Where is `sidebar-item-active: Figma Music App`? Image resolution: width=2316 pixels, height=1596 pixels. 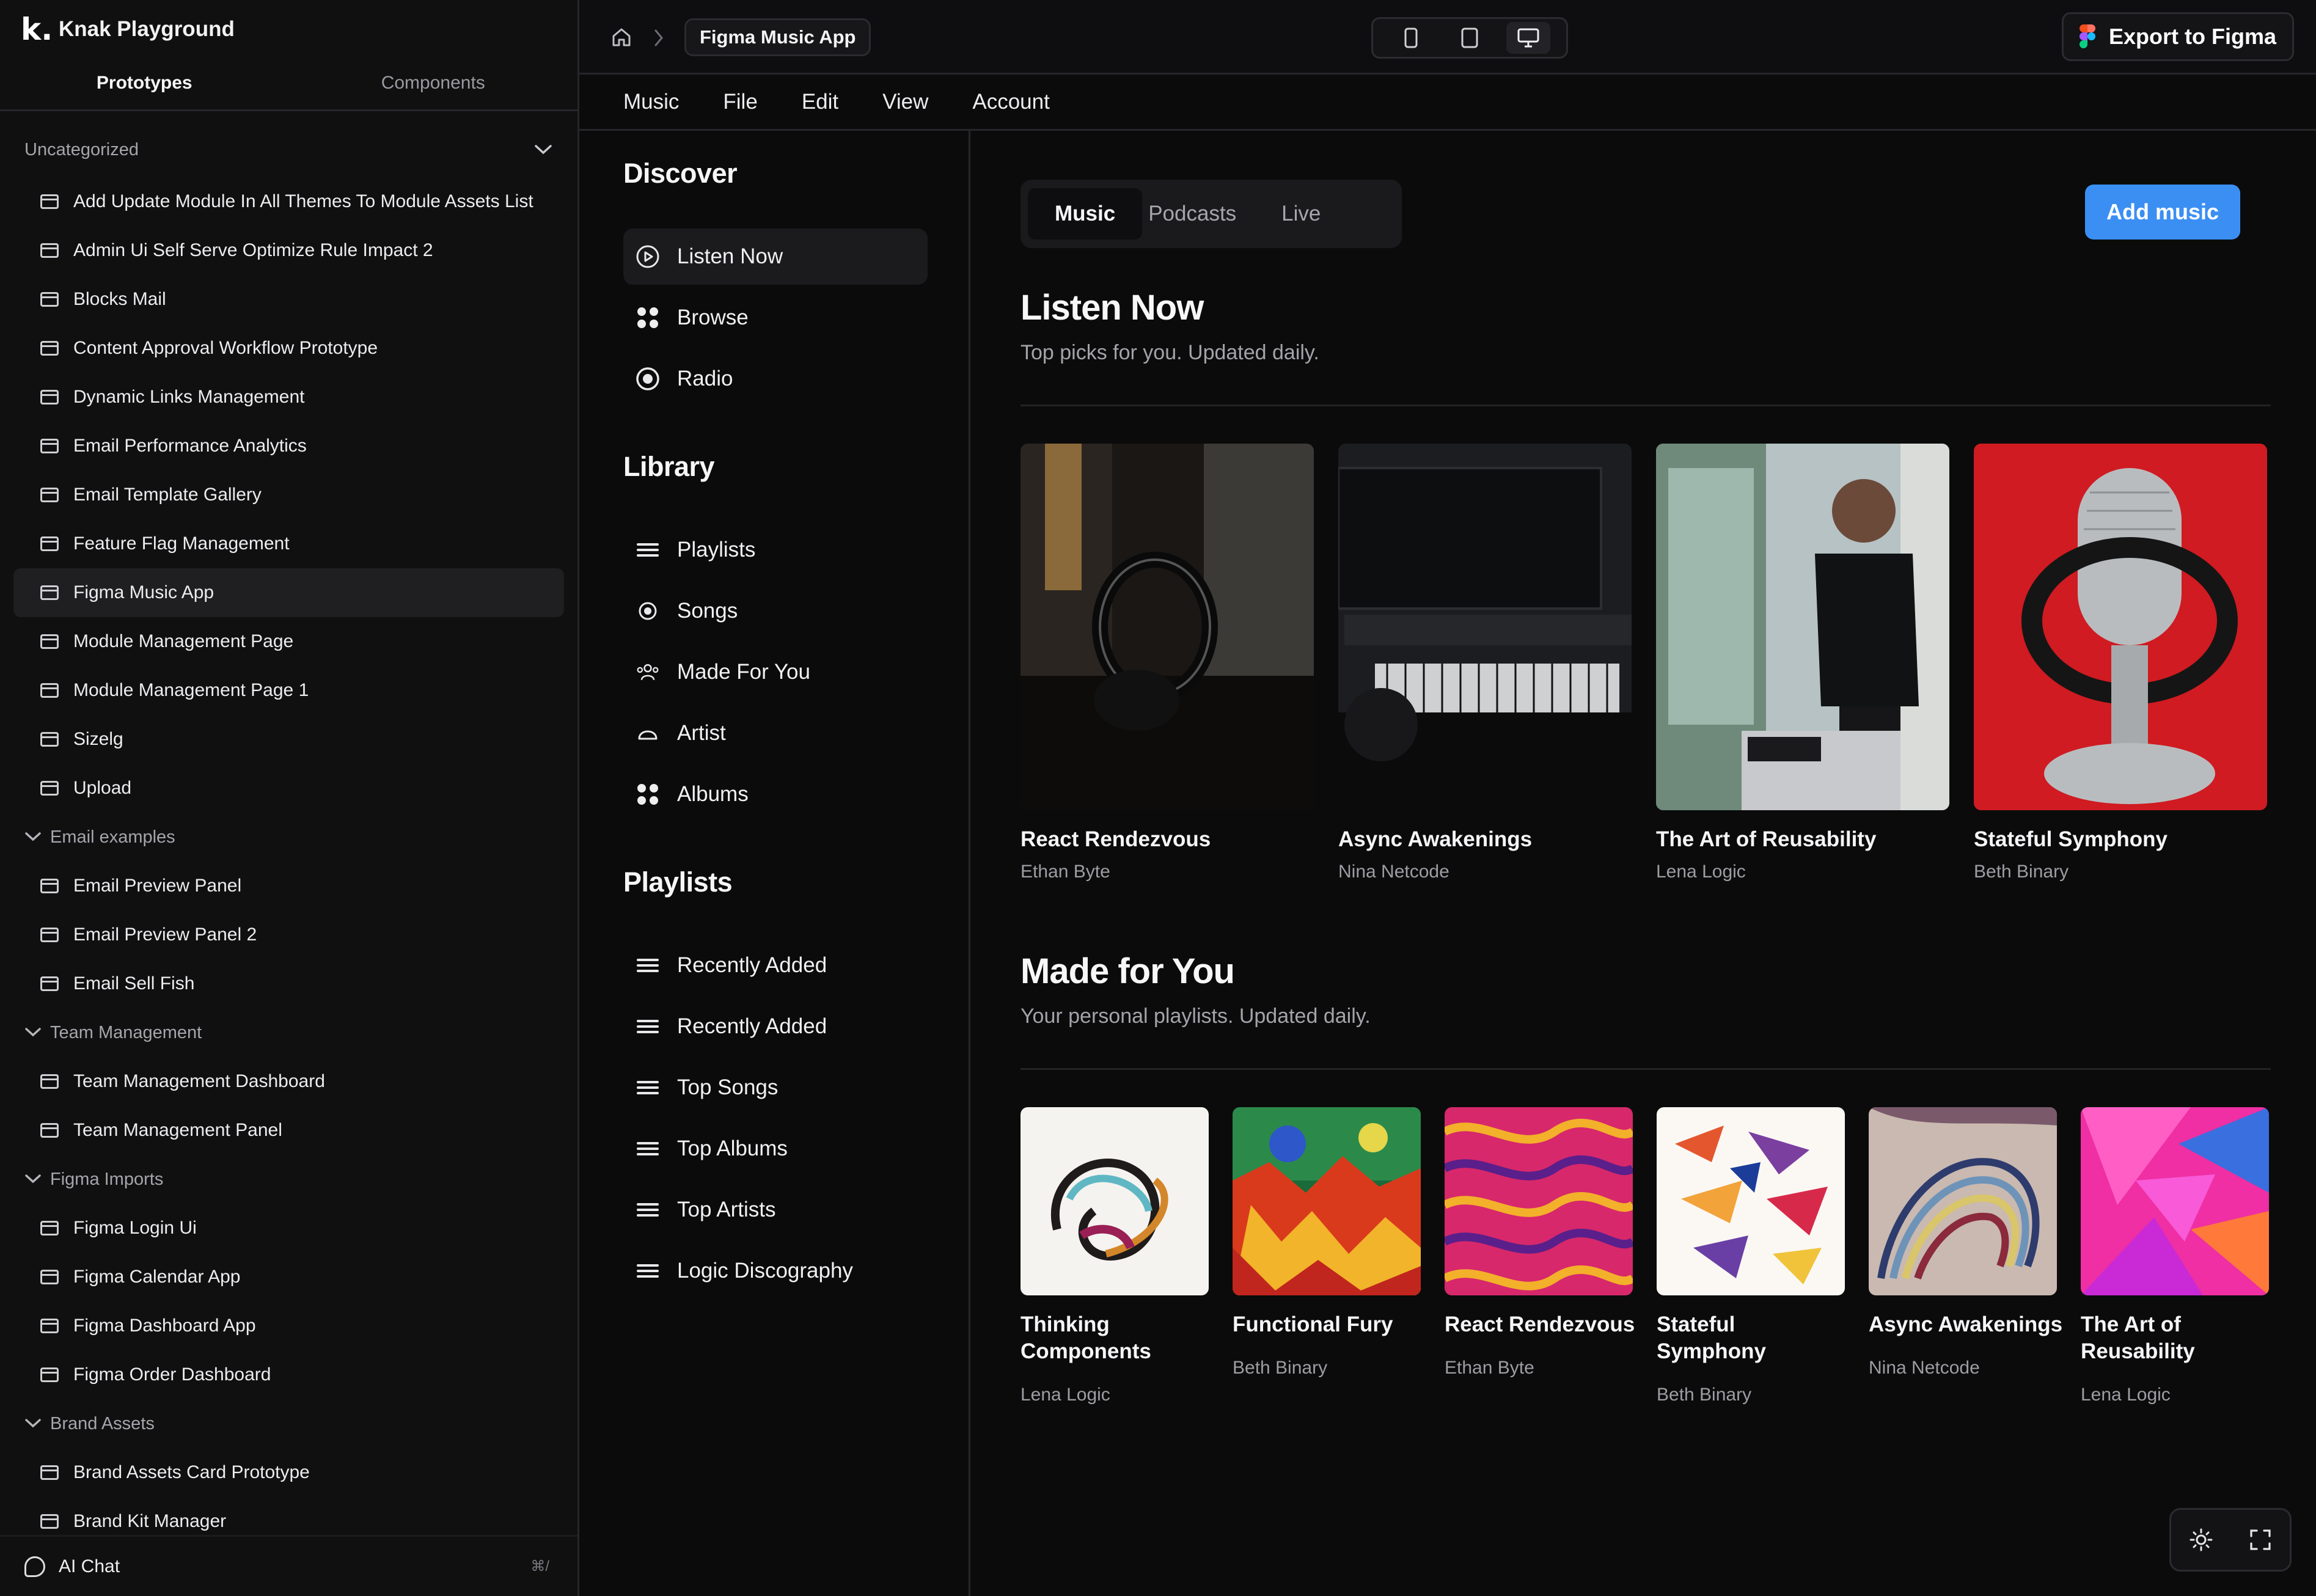 sidebar-item-active: Figma Music App is located at coordinates (288, 592).